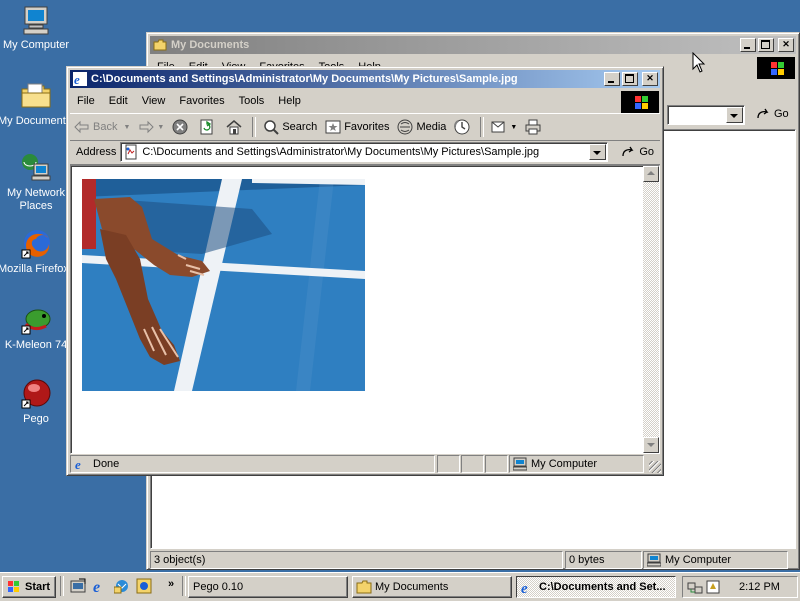 The width and height of the screenshot is (800, 601). Describe the element at coordinates (37, 104) in the screenshot. I see `desktop-icon-my-documents: My Documents` at that location.